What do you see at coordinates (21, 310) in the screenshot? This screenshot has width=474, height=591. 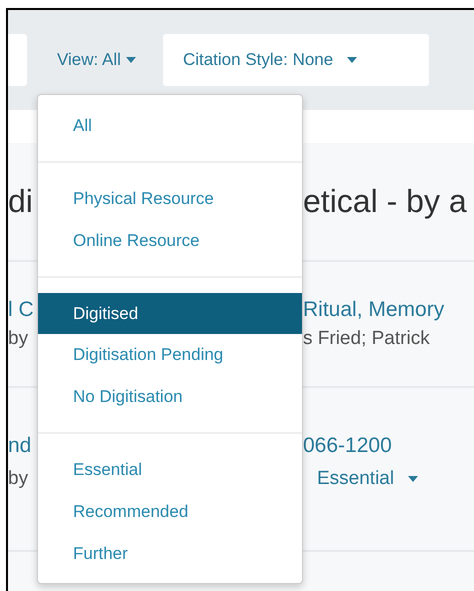 I see `item-title-link: l C` at bounding box center [21, 310].